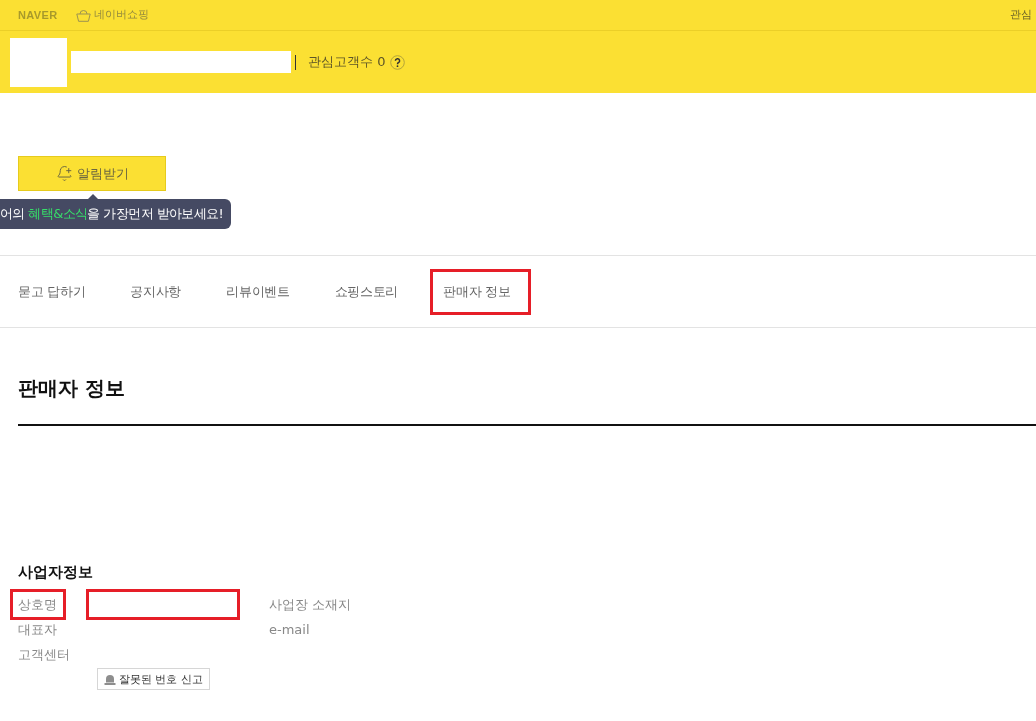 This screenshot has height=721, width=1036. I want to click on field-label: 고객센터, so click(44, 654).